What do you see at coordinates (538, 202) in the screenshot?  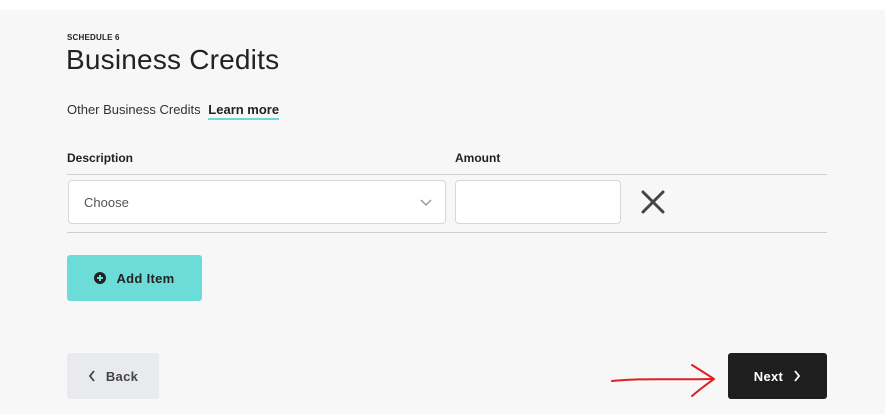 I see `amount-input` at bounding box center [538, 202].